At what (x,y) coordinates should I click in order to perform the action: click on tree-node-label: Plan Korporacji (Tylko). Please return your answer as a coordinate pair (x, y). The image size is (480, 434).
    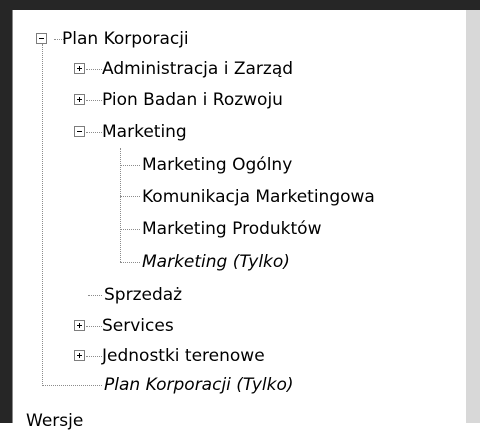
    Looking at the image, I should click on (199, 385).